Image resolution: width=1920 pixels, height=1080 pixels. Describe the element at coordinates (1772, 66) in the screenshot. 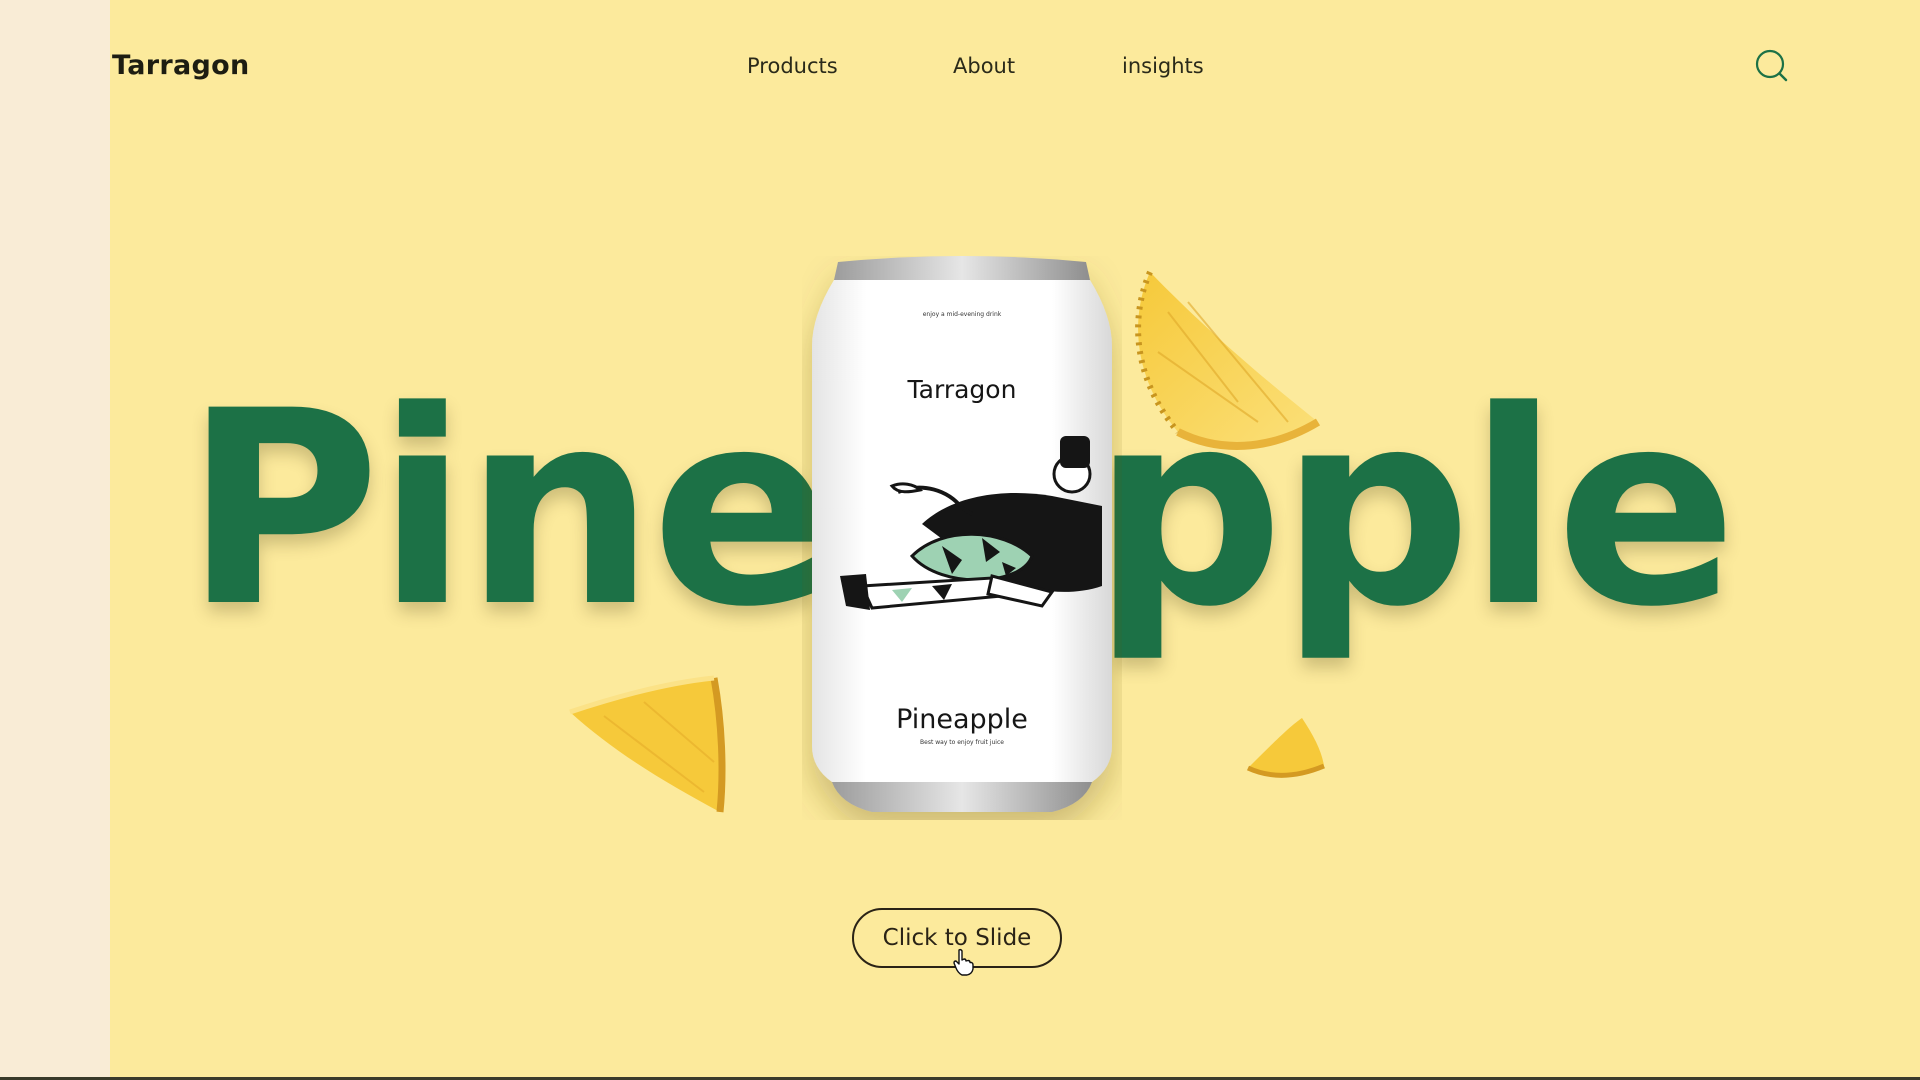

I see `search-icon` at that location.